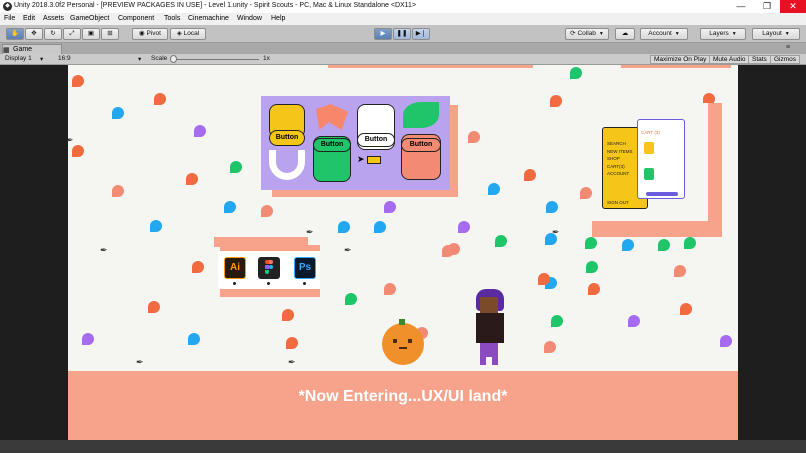  Describe the element at coordinates (332, 145) in the screenshot. I see `green-button: Button` at that location.